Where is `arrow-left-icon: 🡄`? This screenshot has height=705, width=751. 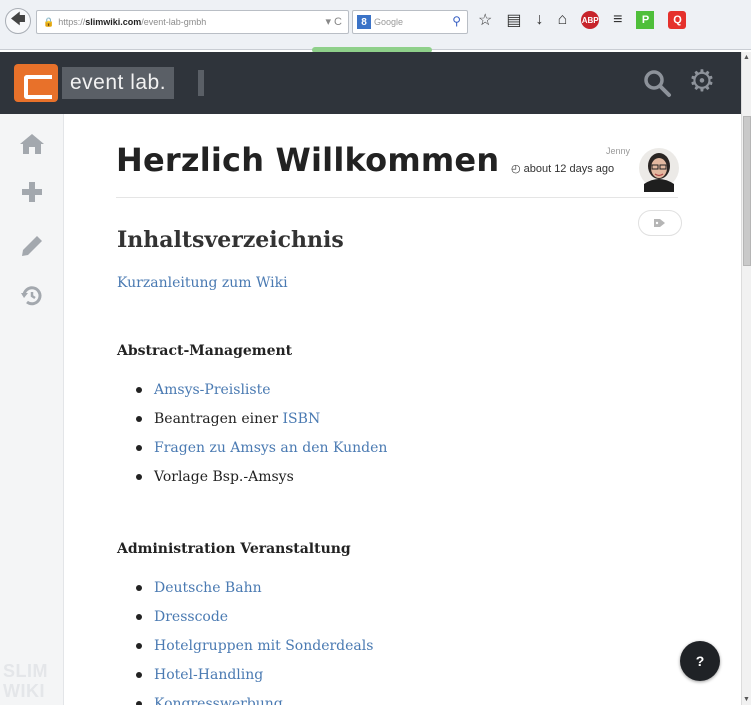
arrow-left-icon: 🡄 is located at coordinates (18, 19).